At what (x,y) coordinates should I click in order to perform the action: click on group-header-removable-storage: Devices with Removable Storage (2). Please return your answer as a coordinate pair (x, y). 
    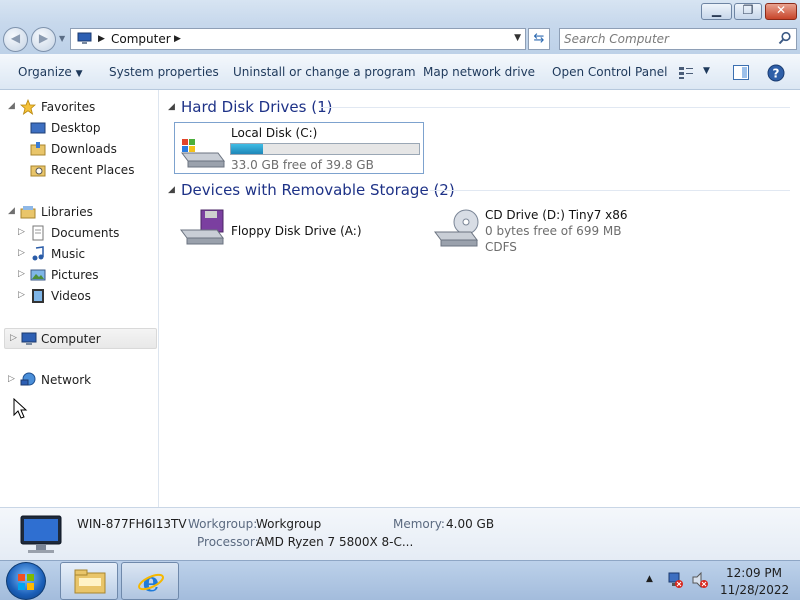
    Looking at the image, I should click on (318, 190).